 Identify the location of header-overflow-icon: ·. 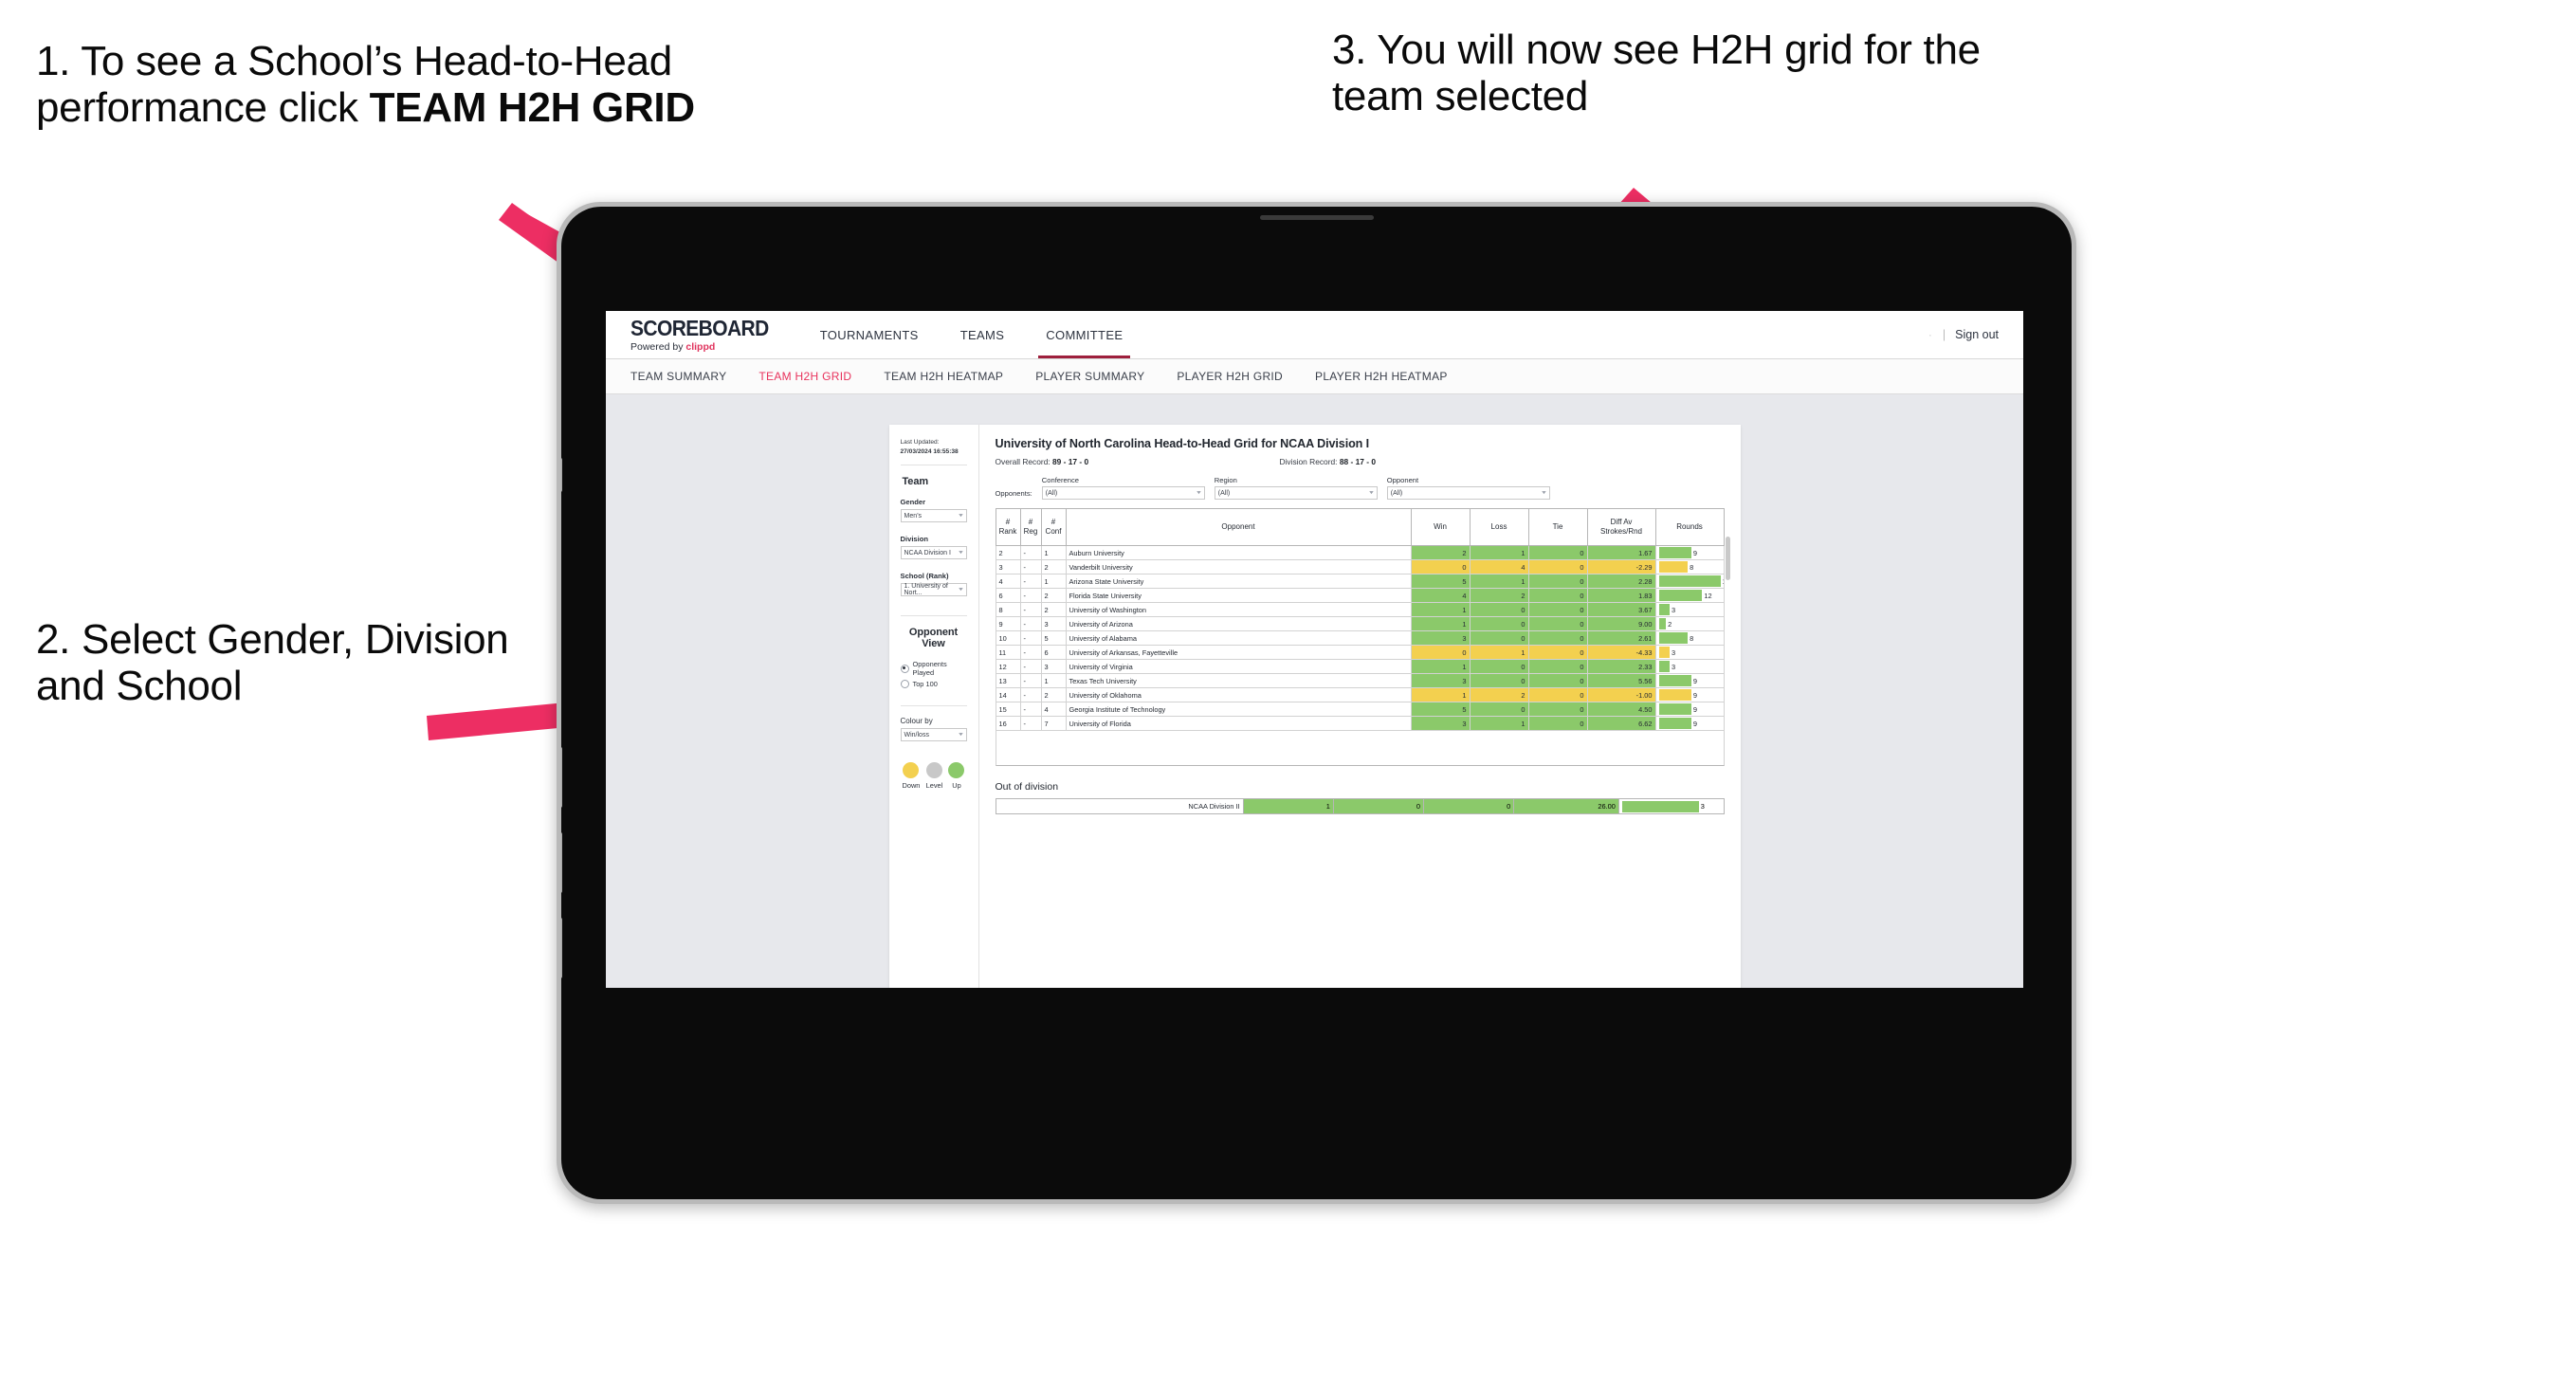
(1930, 335).